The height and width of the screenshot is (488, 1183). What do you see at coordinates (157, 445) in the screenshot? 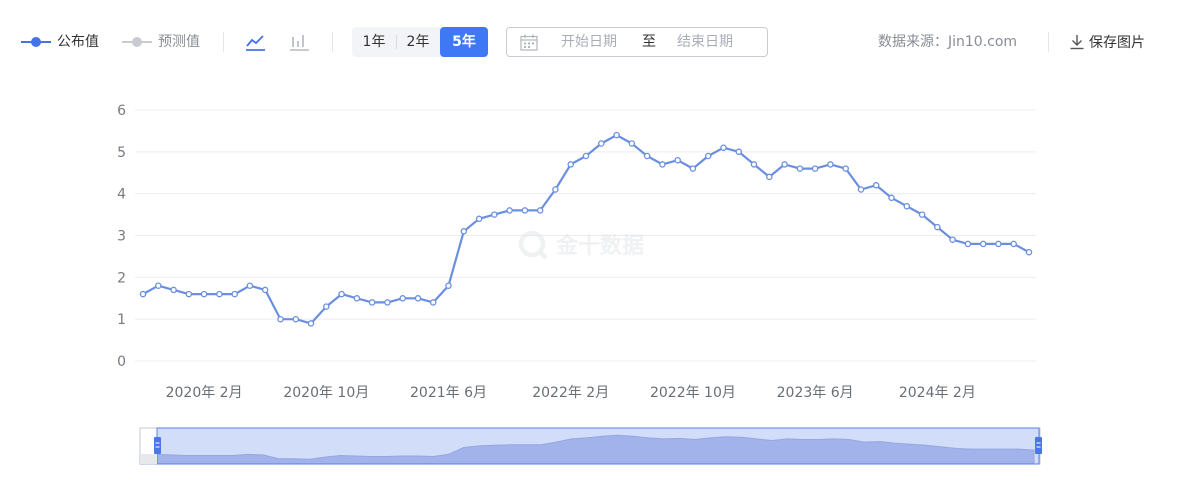
I see `zoom-left-handle` at bounding box center [157, 445].